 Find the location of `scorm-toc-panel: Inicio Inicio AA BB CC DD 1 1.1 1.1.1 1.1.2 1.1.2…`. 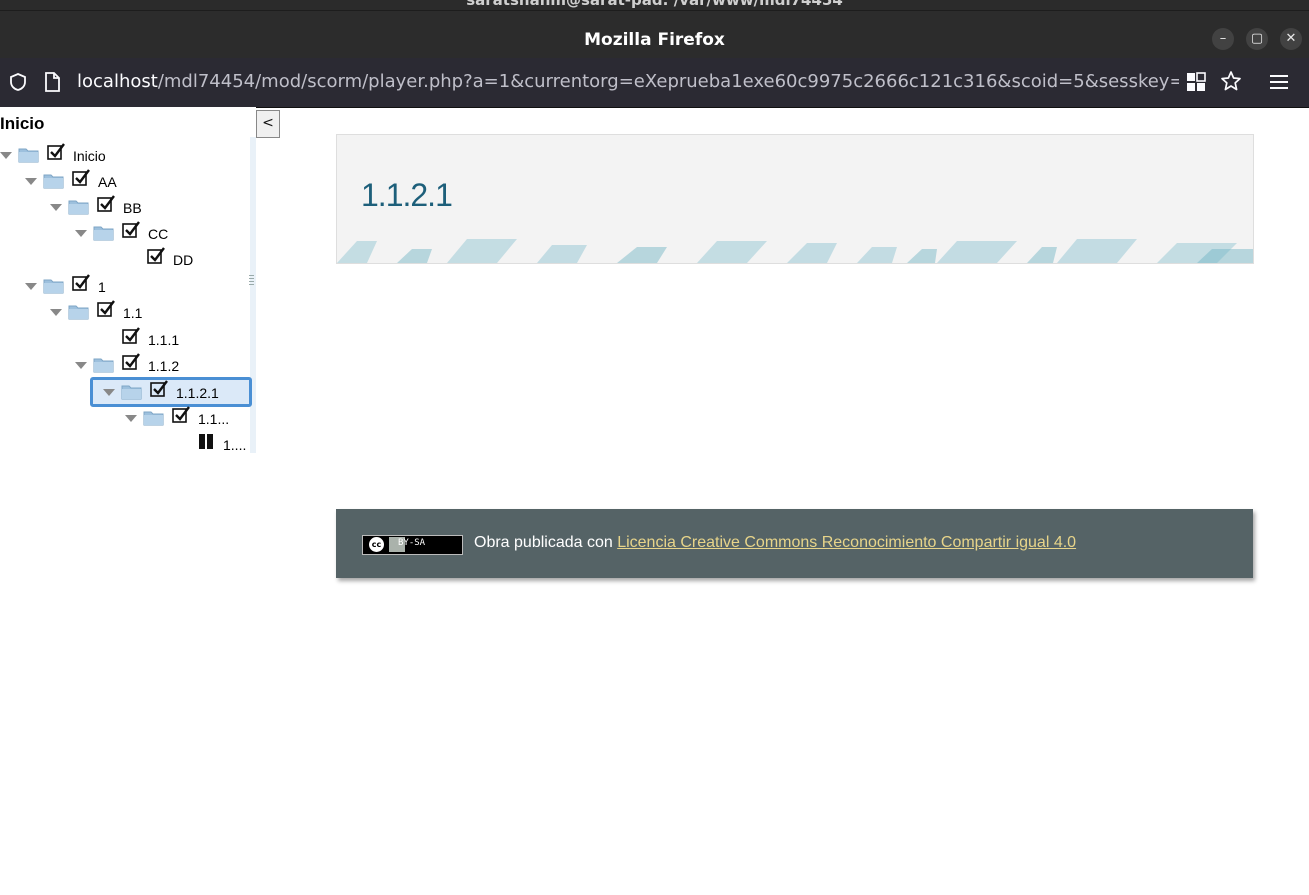

scorm-toc-panel: Inicio Inicio AA BB CC DD 1 1.1 1.1.1 1.1.2 1.1.2… is located at coordinates (128, 280).